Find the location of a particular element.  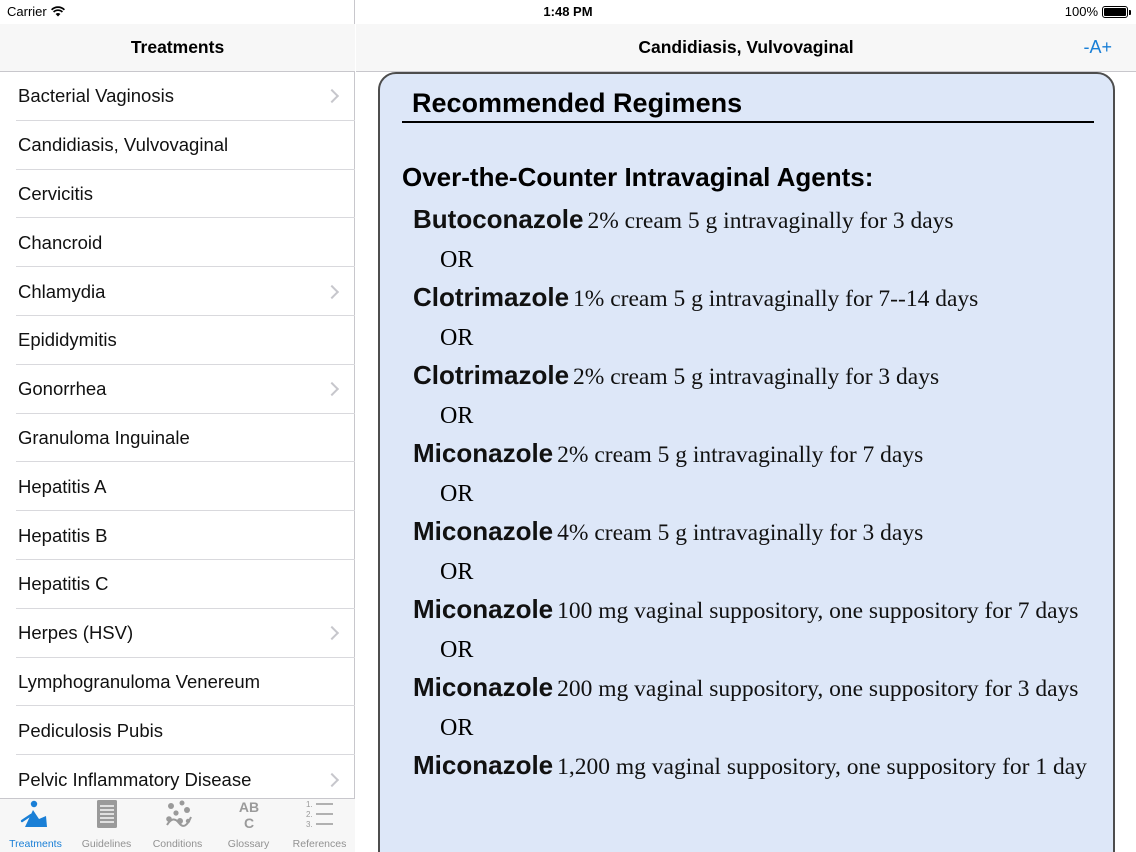

list-item-label: Hepatitis A is located at coordinates (62, 486).